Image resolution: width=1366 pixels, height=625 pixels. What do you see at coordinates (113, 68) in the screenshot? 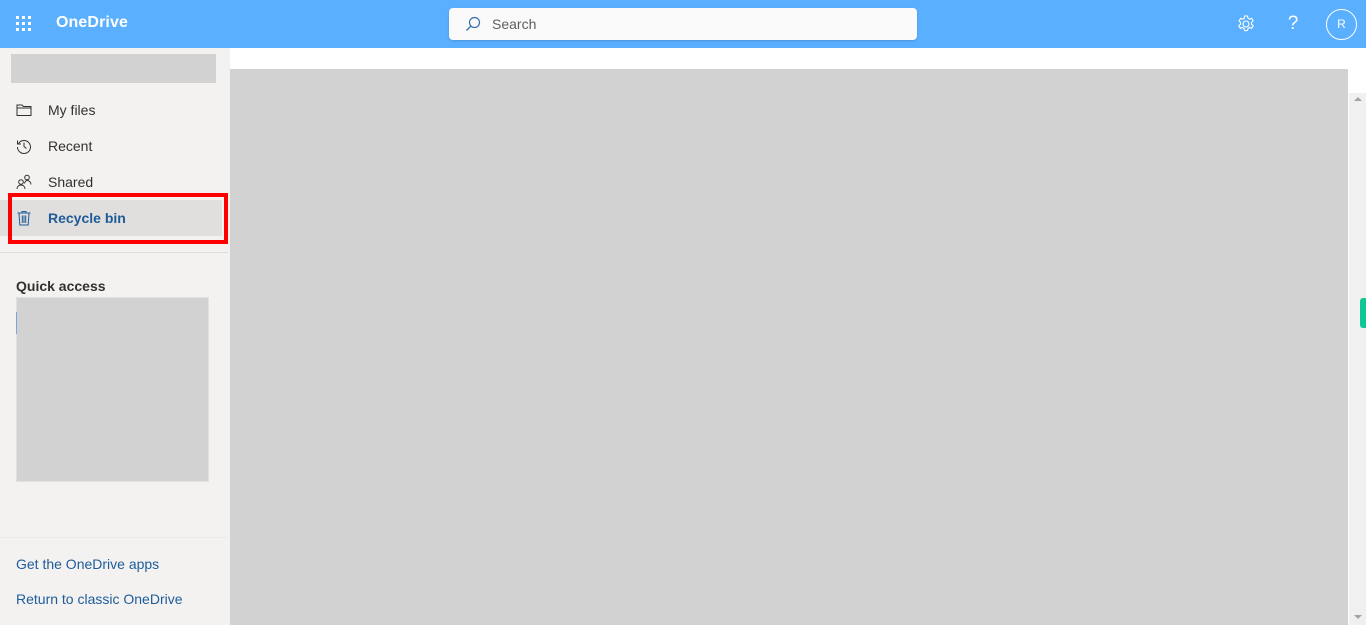
I see `sidebar-header-placeholder` at bounding box center [113, 68].